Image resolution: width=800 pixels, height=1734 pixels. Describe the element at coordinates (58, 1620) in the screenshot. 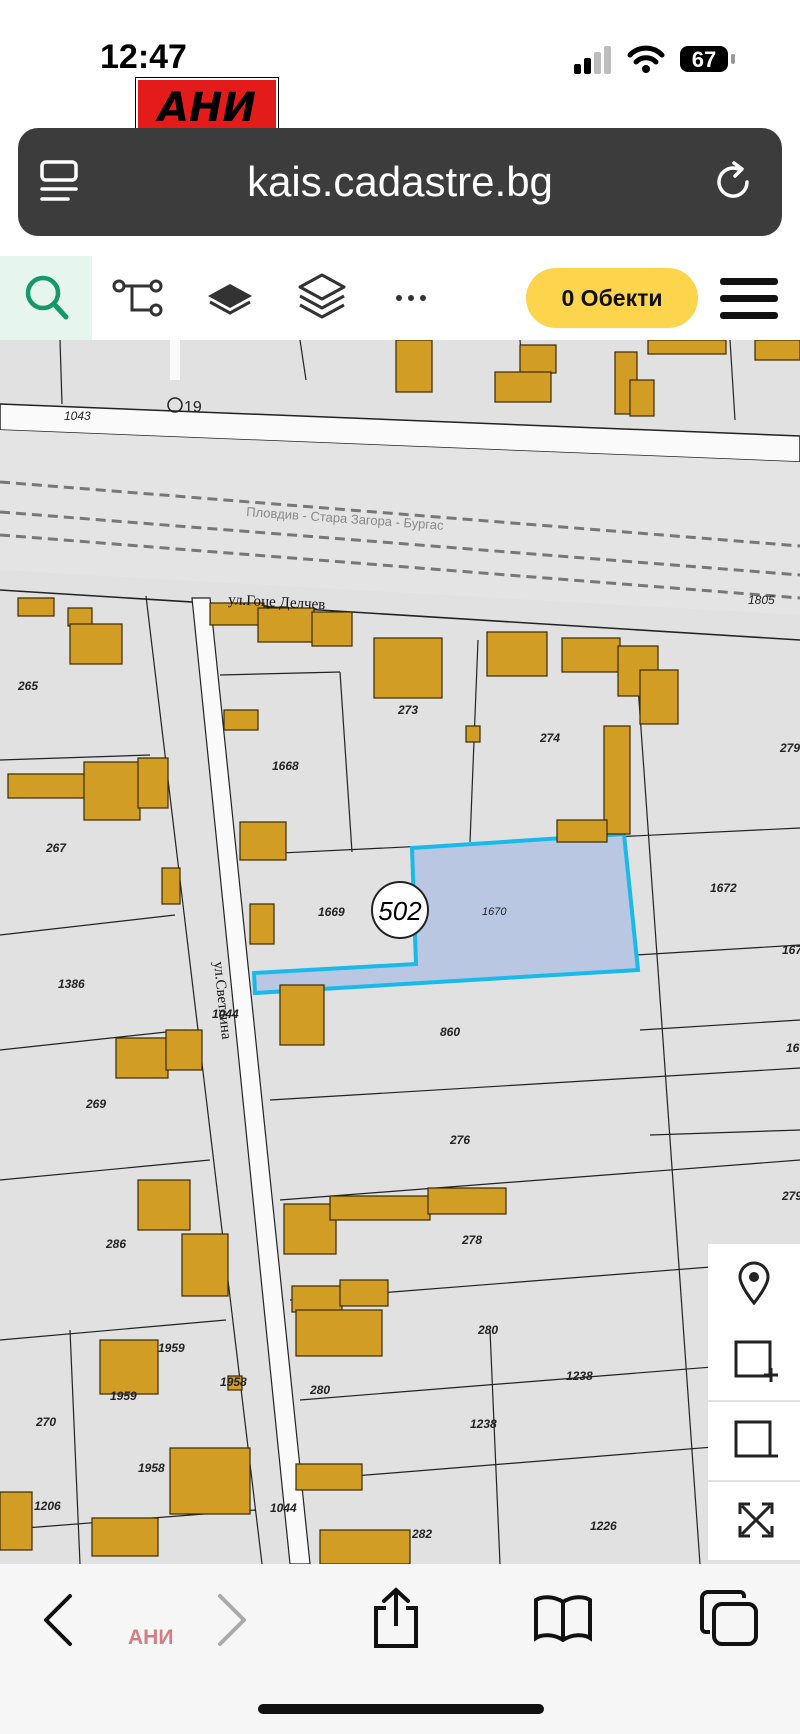

I see `back-icon` at that location.